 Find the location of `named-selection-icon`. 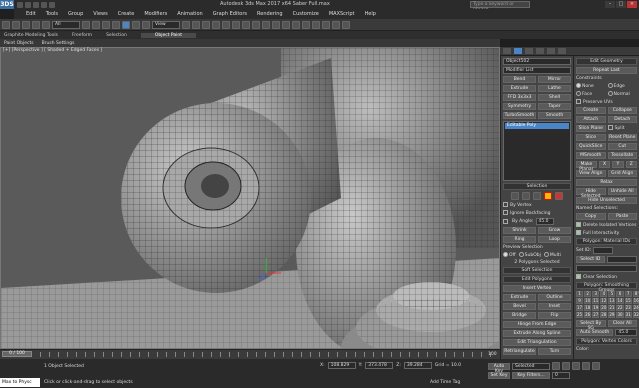

named-selection-icon is located at coordinates (256, 24).